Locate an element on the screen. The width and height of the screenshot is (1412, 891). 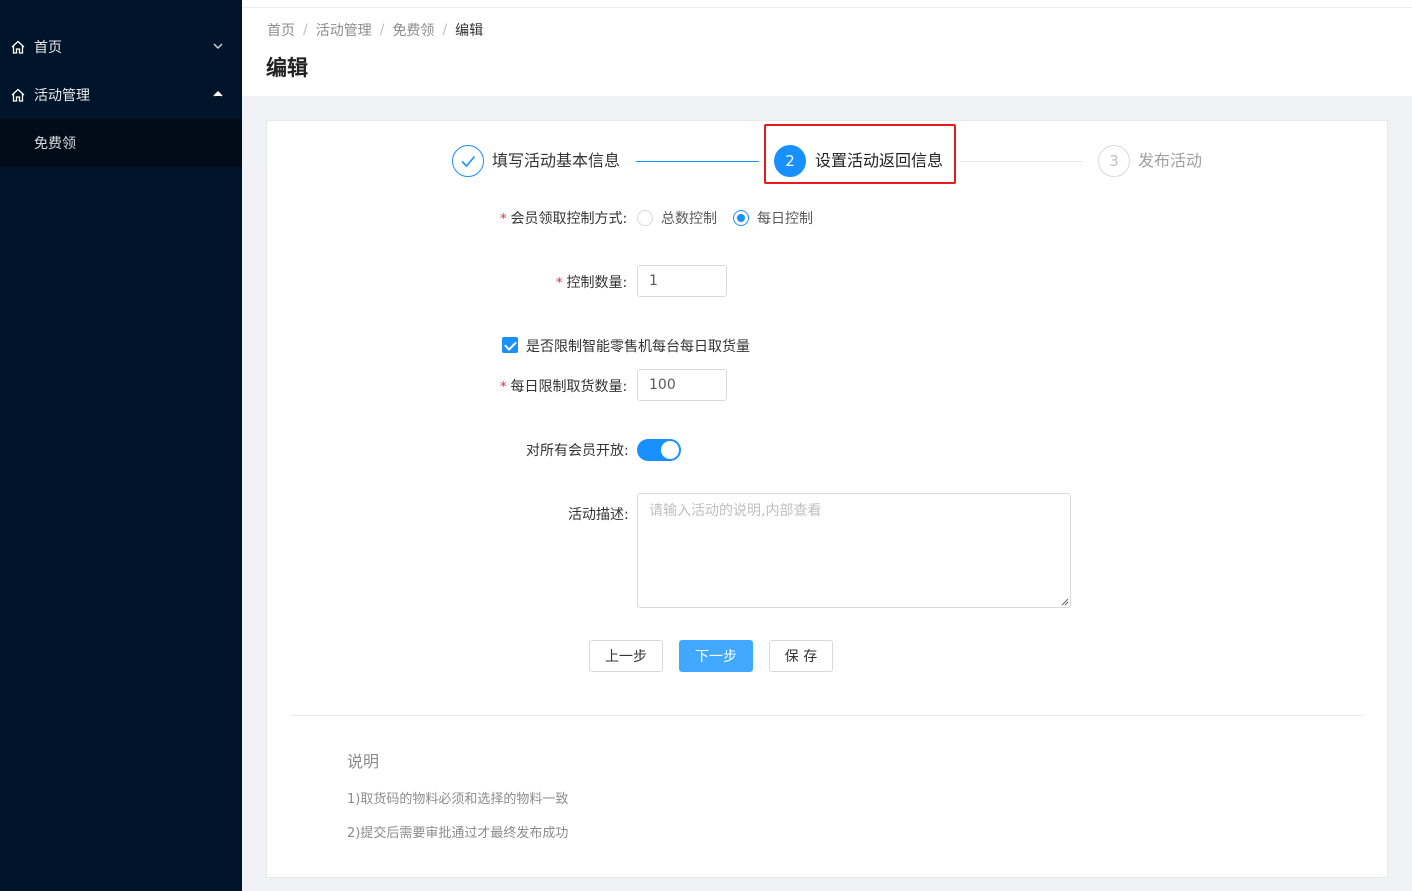
page-title: 编辑 is located at coordinates (287, 68).